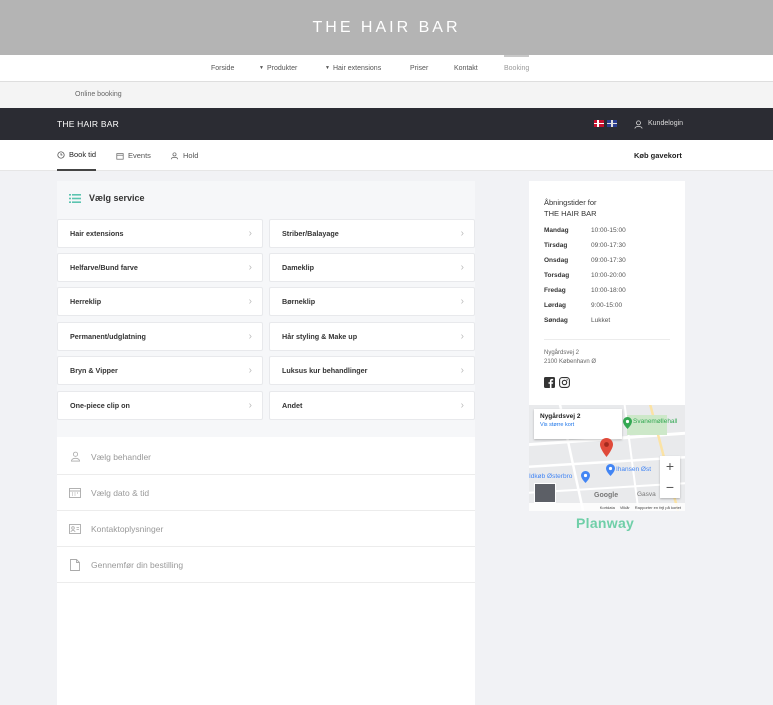 This screenshot has width=773, height=705. I want to click on social-links, so click(557, 381).